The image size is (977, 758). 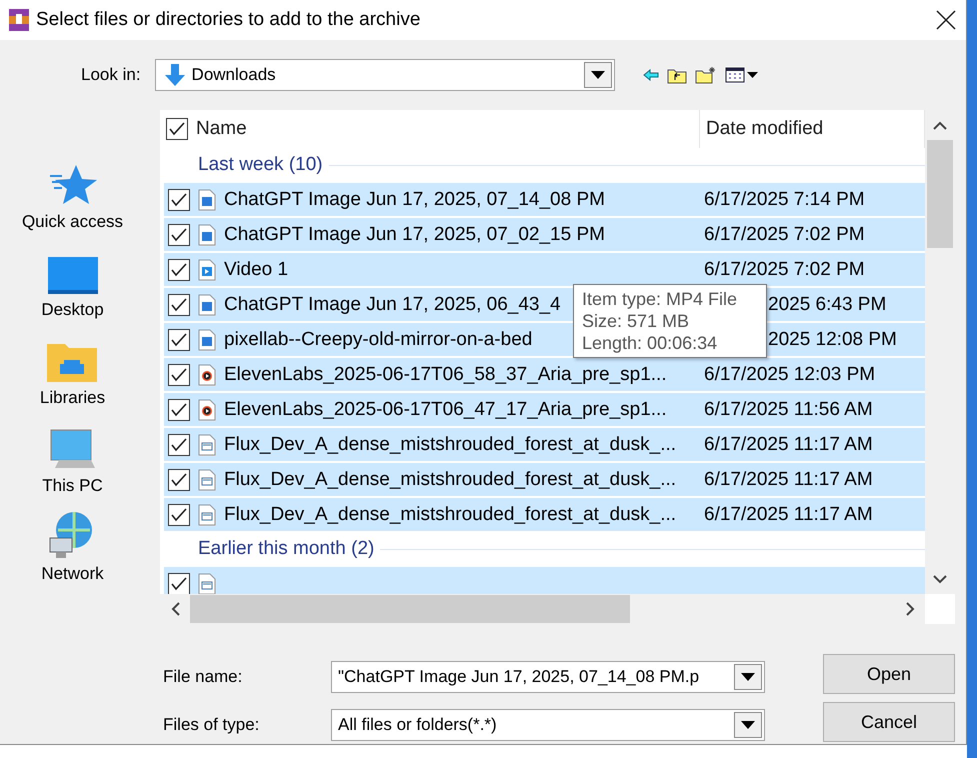 What do you see at coordinates (229, 20) in the screenshot?
I see `window-title: Select files or directories to add to the archive` at bounding box center [229, 20].